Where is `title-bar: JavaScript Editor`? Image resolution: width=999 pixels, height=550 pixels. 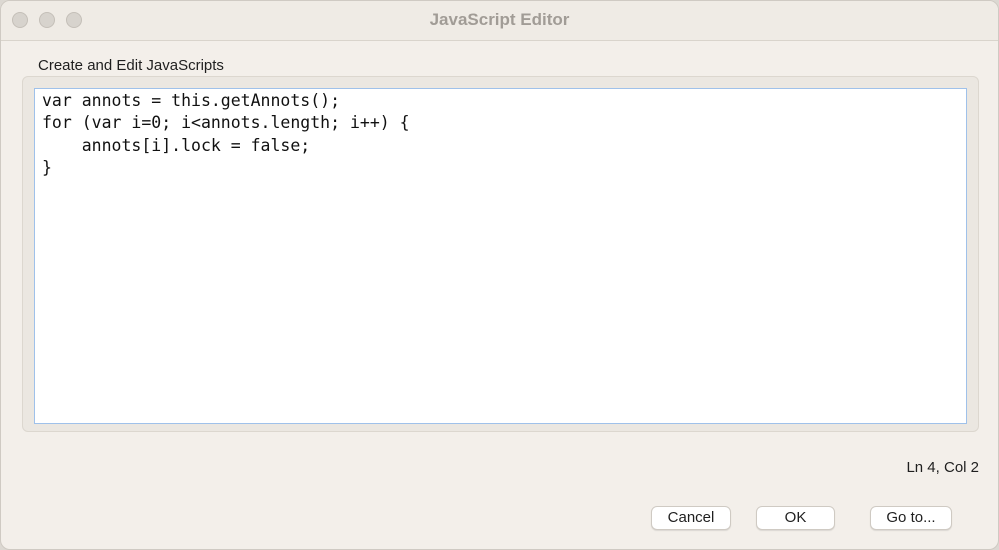
title-bar: JavaScript Editor is located at coordinates (499, 21).